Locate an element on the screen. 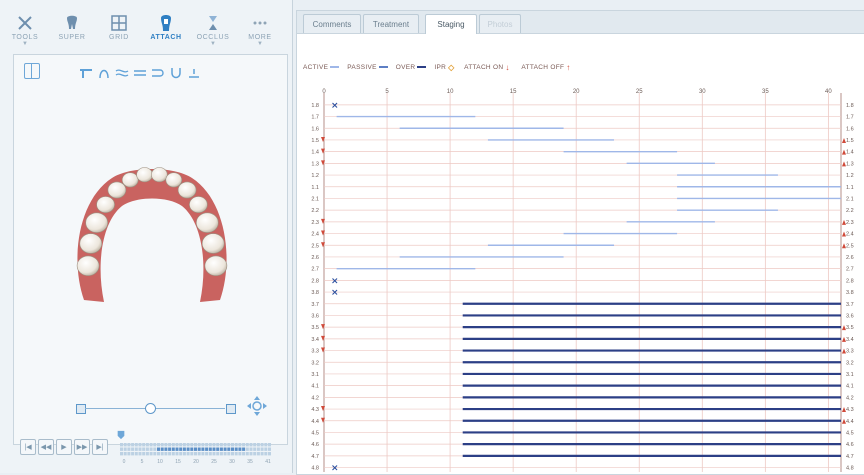  rotate-view-icon is located at coordinates (257, 406).